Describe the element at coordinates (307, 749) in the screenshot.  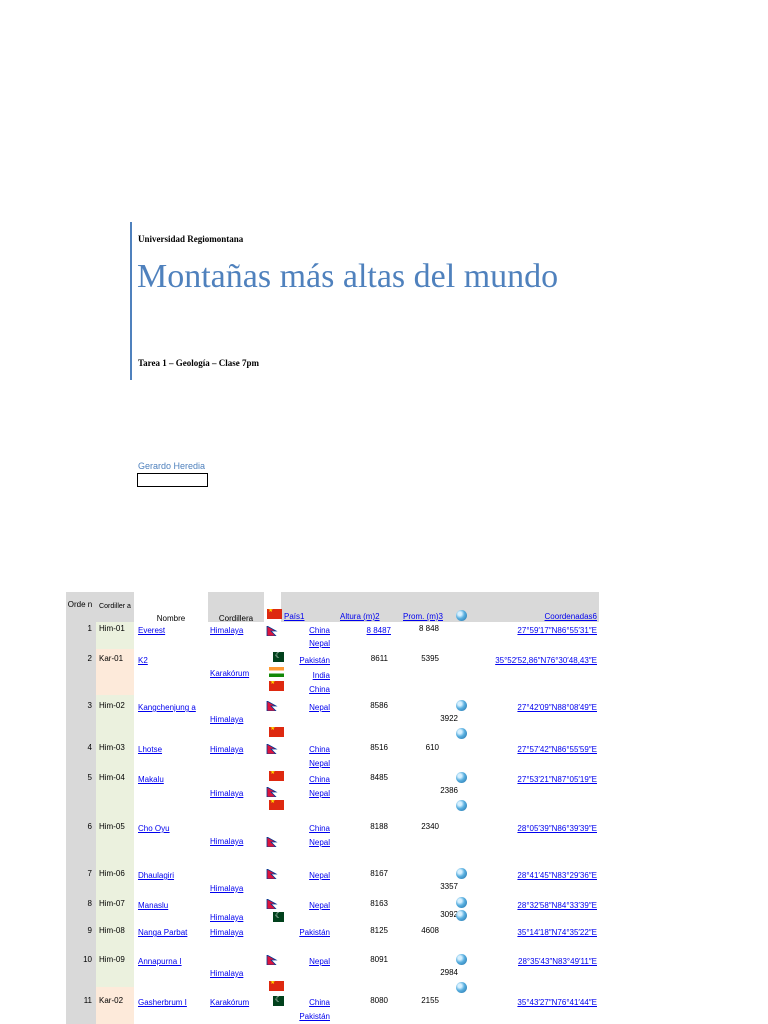
I see `row-4-pais-1-link: China` at that location.